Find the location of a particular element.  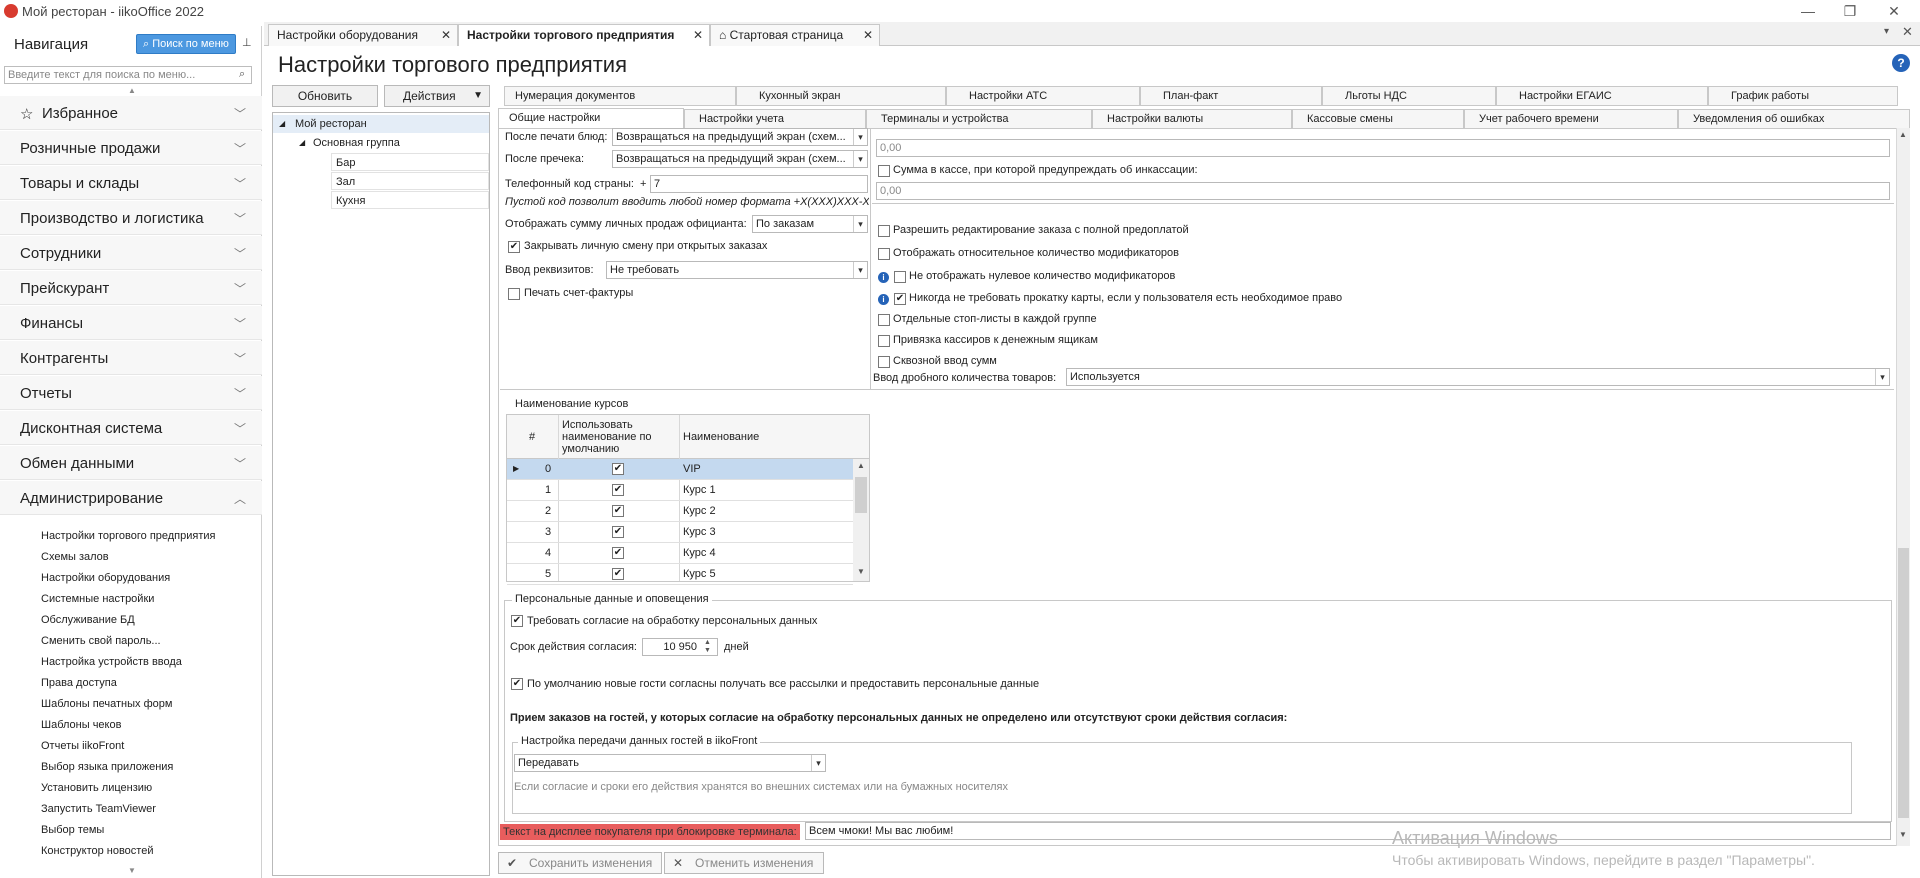

requisites-select: Не требовать ▾ is located at coordinates (737, 270).